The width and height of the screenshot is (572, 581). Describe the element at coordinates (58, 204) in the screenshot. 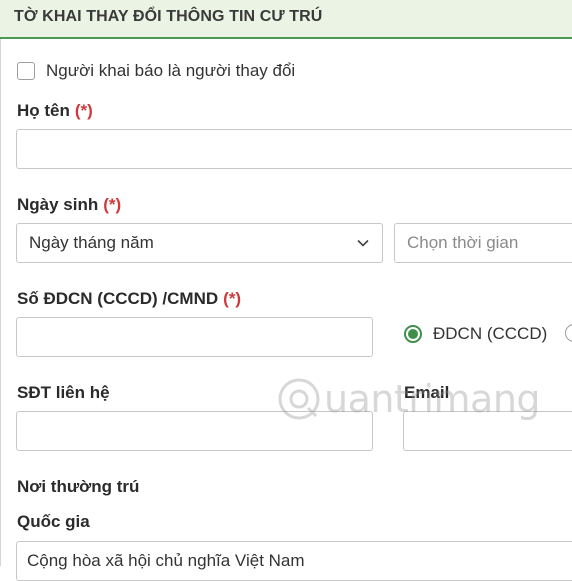

I see `birth-date-label-text: Ngày sinh` at that location.